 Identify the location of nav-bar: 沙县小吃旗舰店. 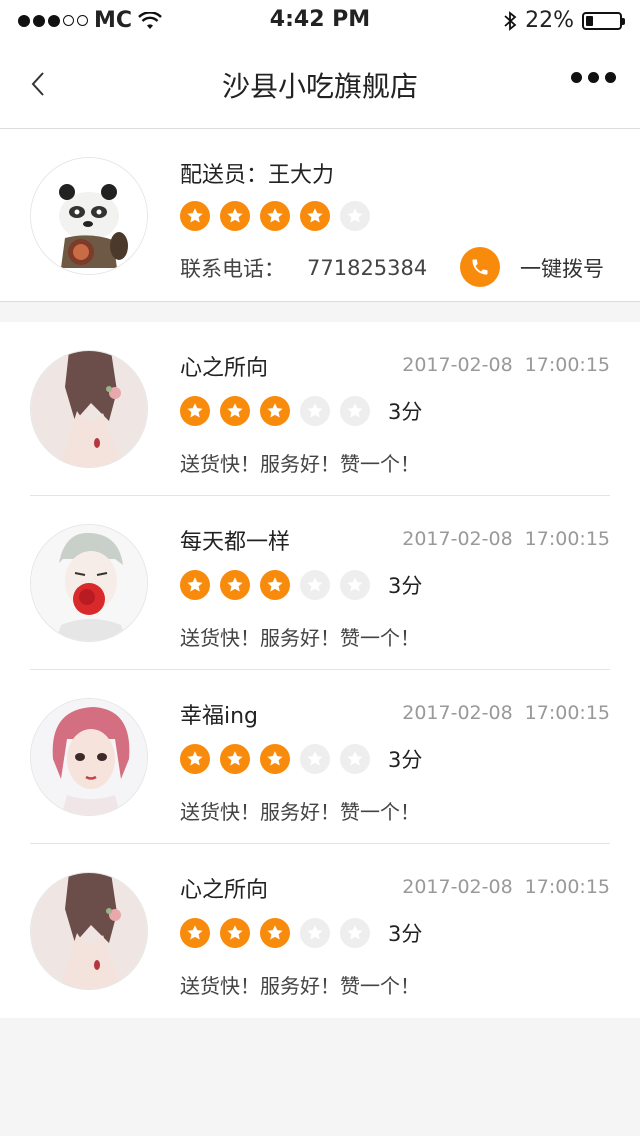
(320, 84).